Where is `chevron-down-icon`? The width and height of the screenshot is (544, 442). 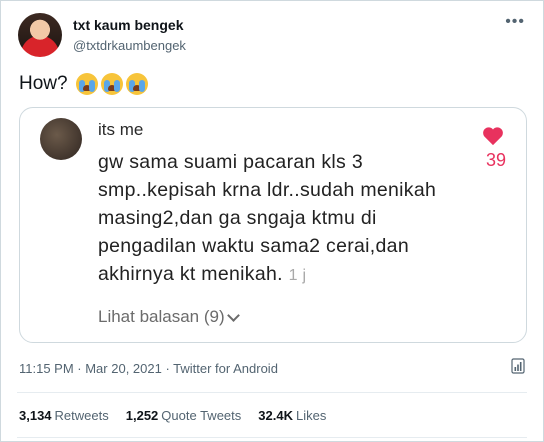
chevron-down-icon is located at coordinates (233, 315).